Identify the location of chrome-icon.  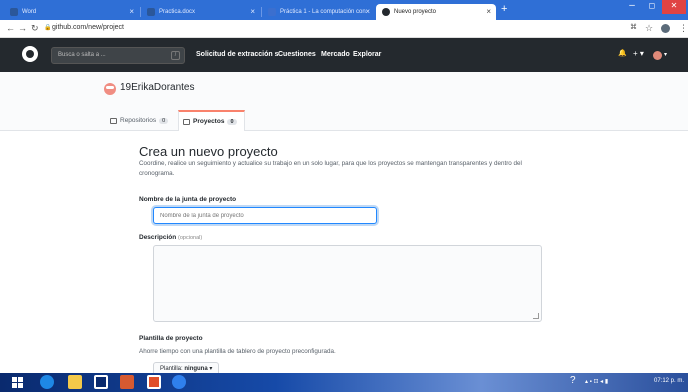
(179, 382).